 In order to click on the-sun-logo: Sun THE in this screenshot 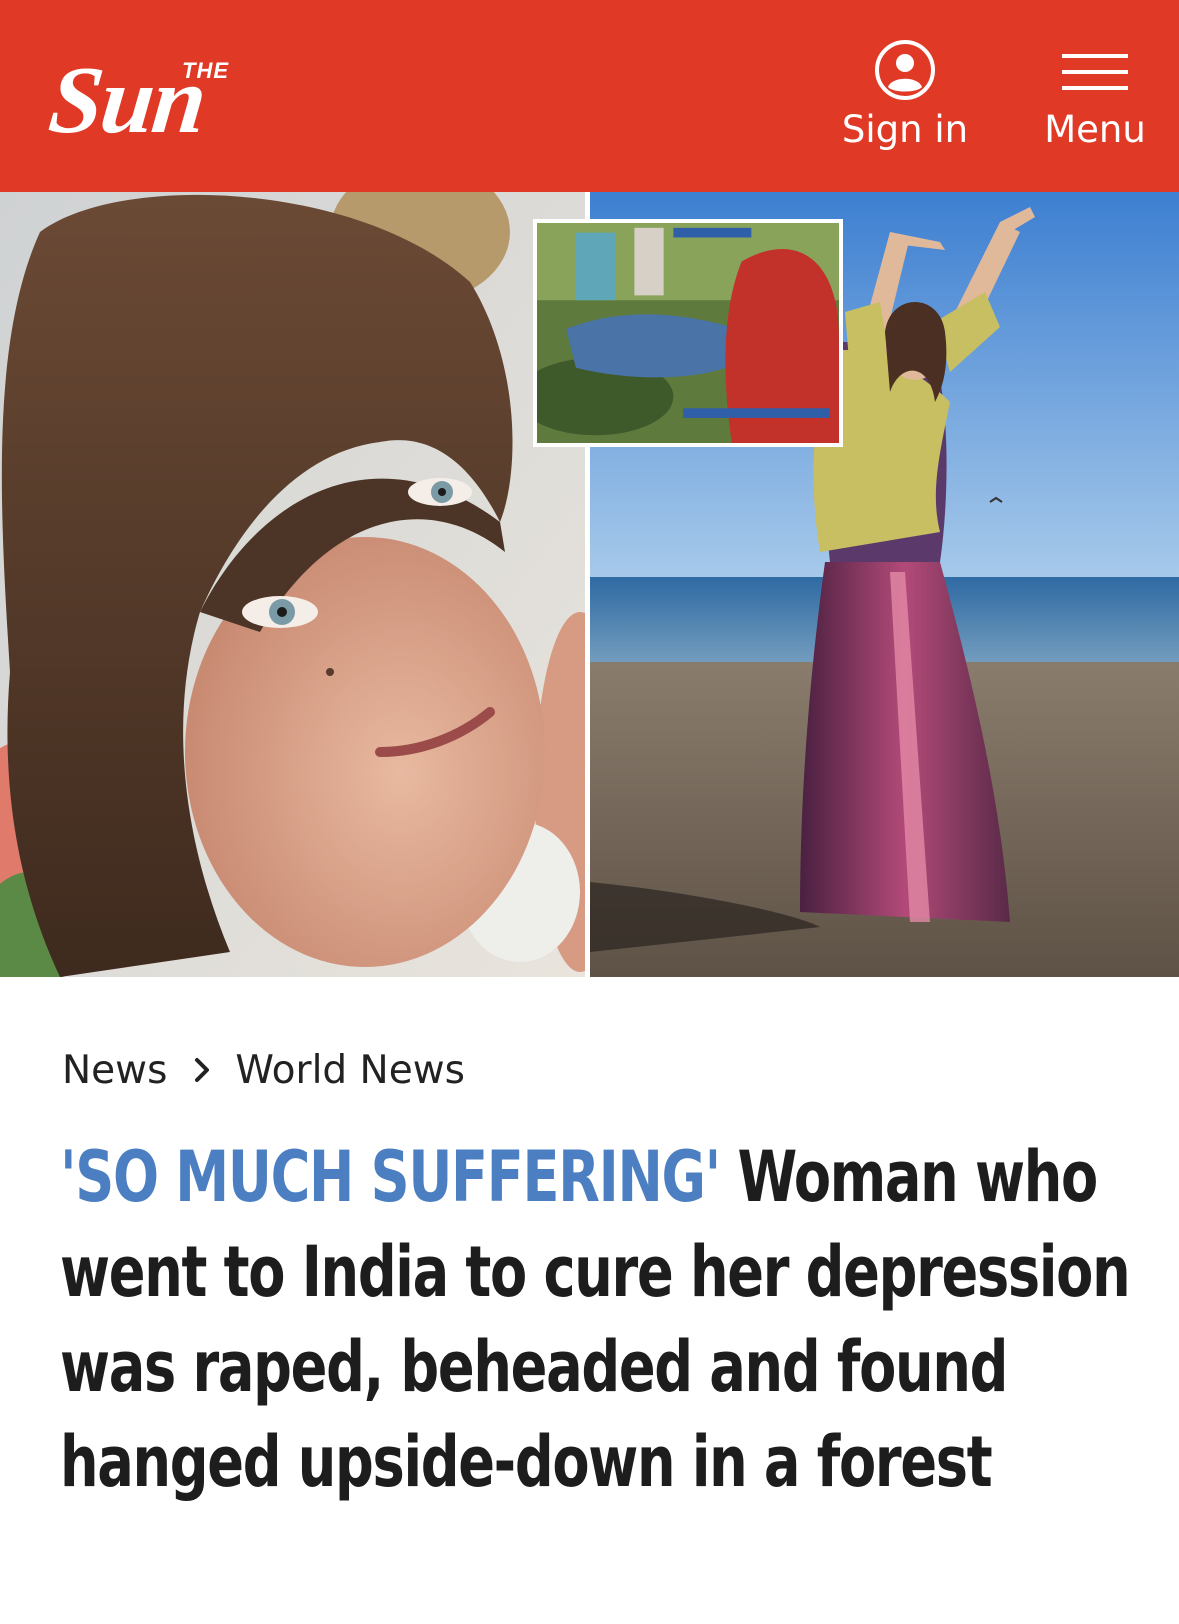, I will do `click(187, 99)`.